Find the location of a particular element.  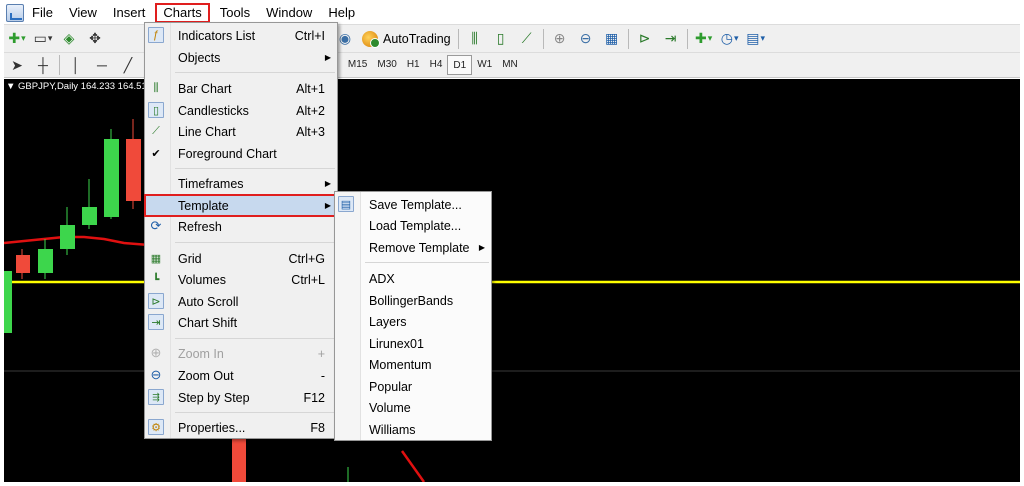

menu-item-line-chart: ⟋ Line Chart Alt+3 is located at coordinates (241, 131).